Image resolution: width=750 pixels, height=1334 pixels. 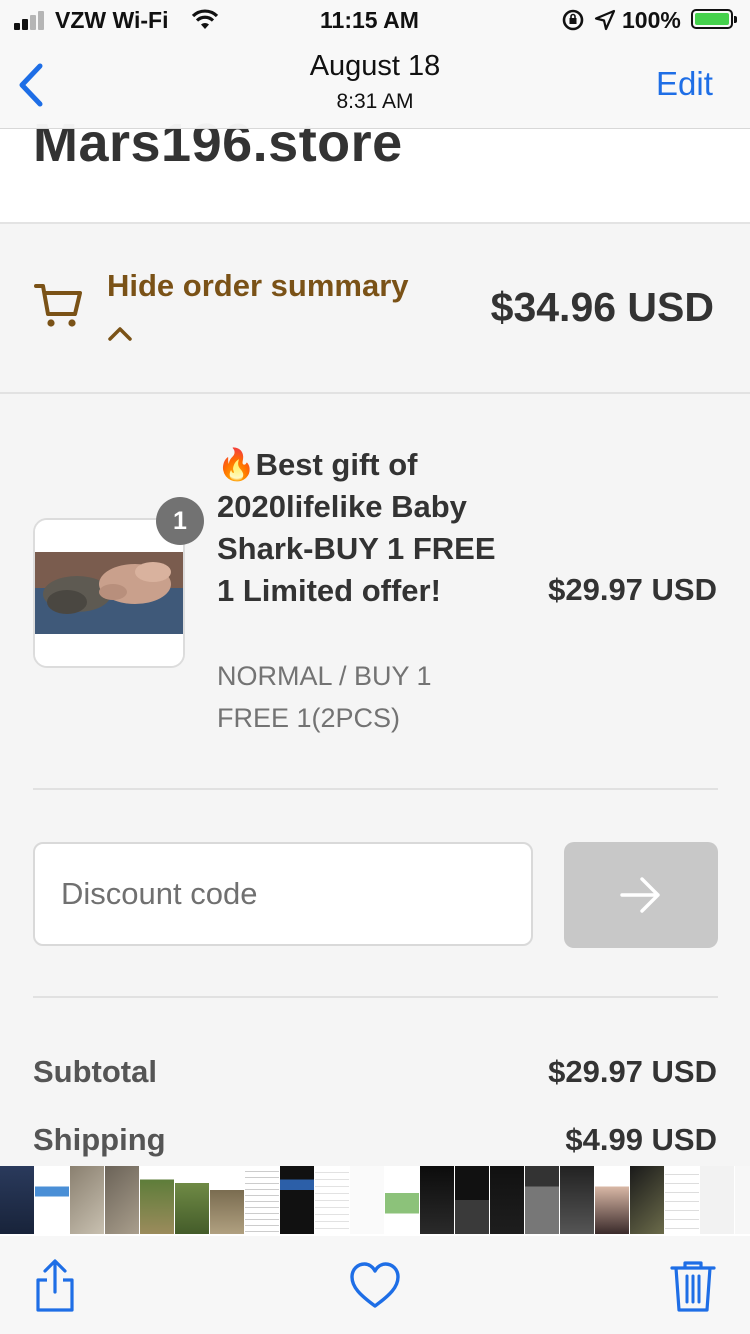 I want to click on product-variant: NORMAL / BUY 1 FREE 1(2PCS), so click(x=324, y=697).